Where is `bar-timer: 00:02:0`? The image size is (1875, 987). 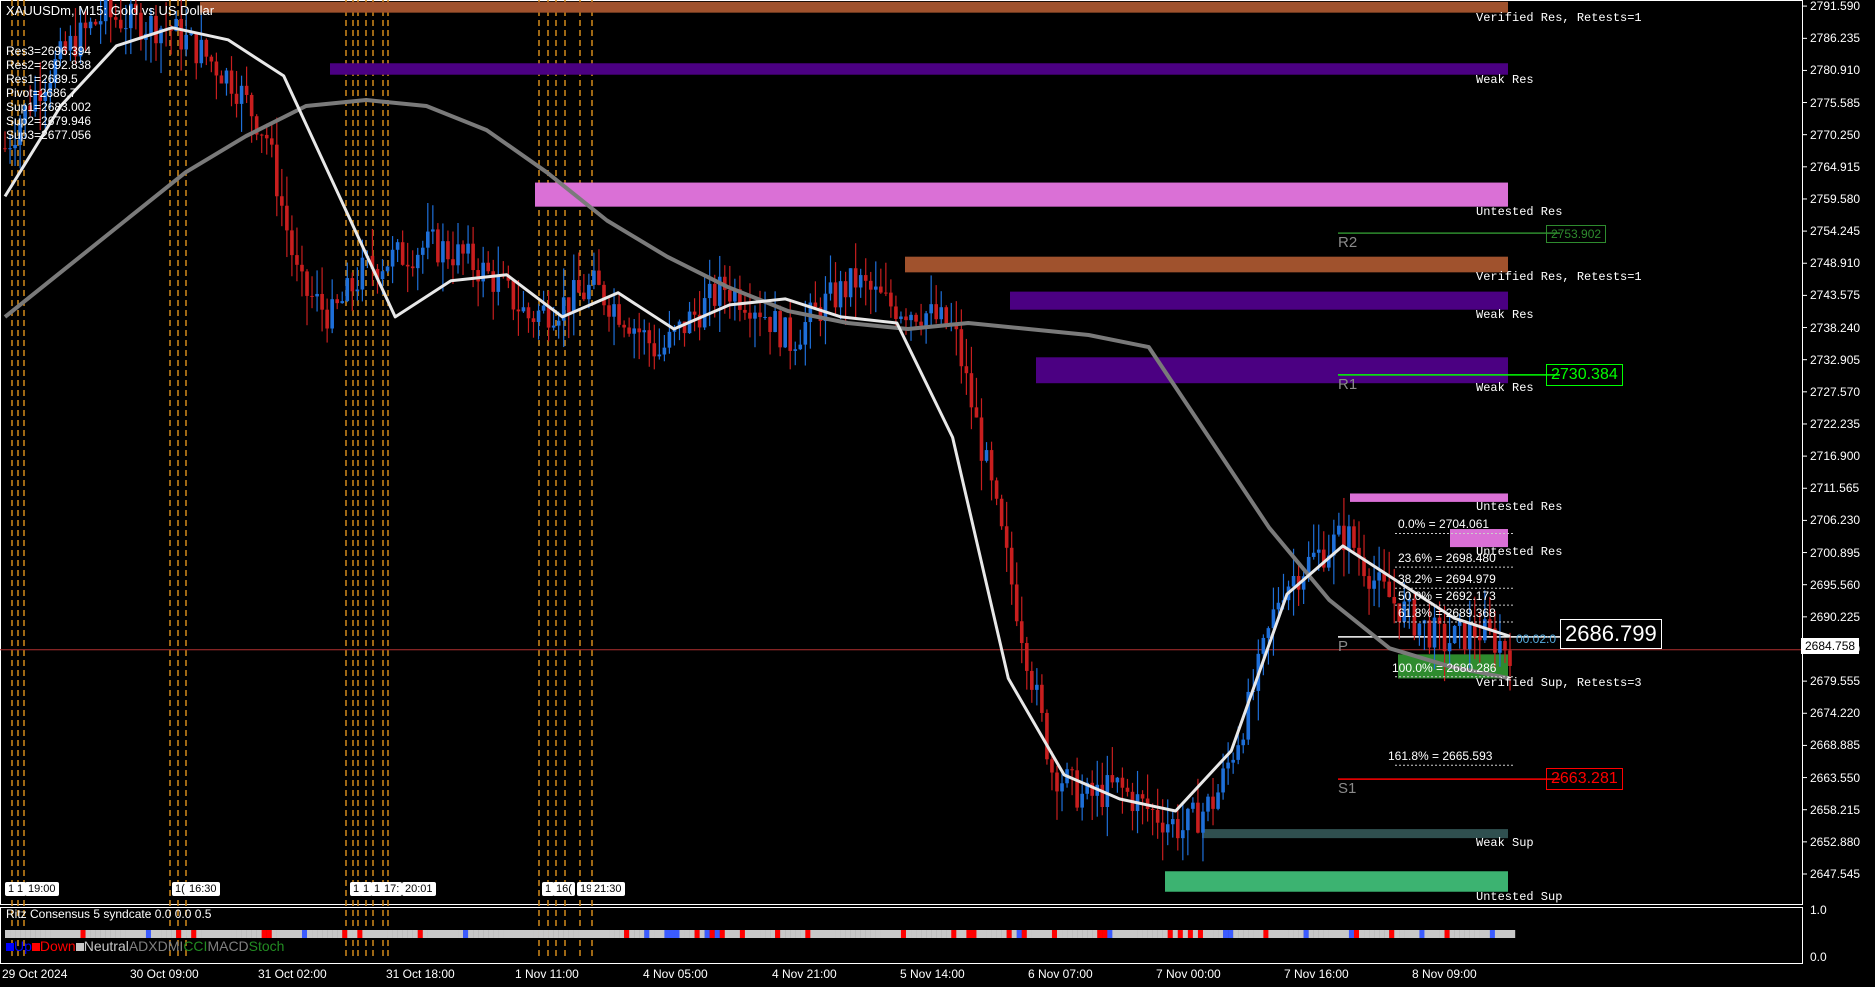
bar-timer: 00:02:0 is located at coordinates (1536, 639).